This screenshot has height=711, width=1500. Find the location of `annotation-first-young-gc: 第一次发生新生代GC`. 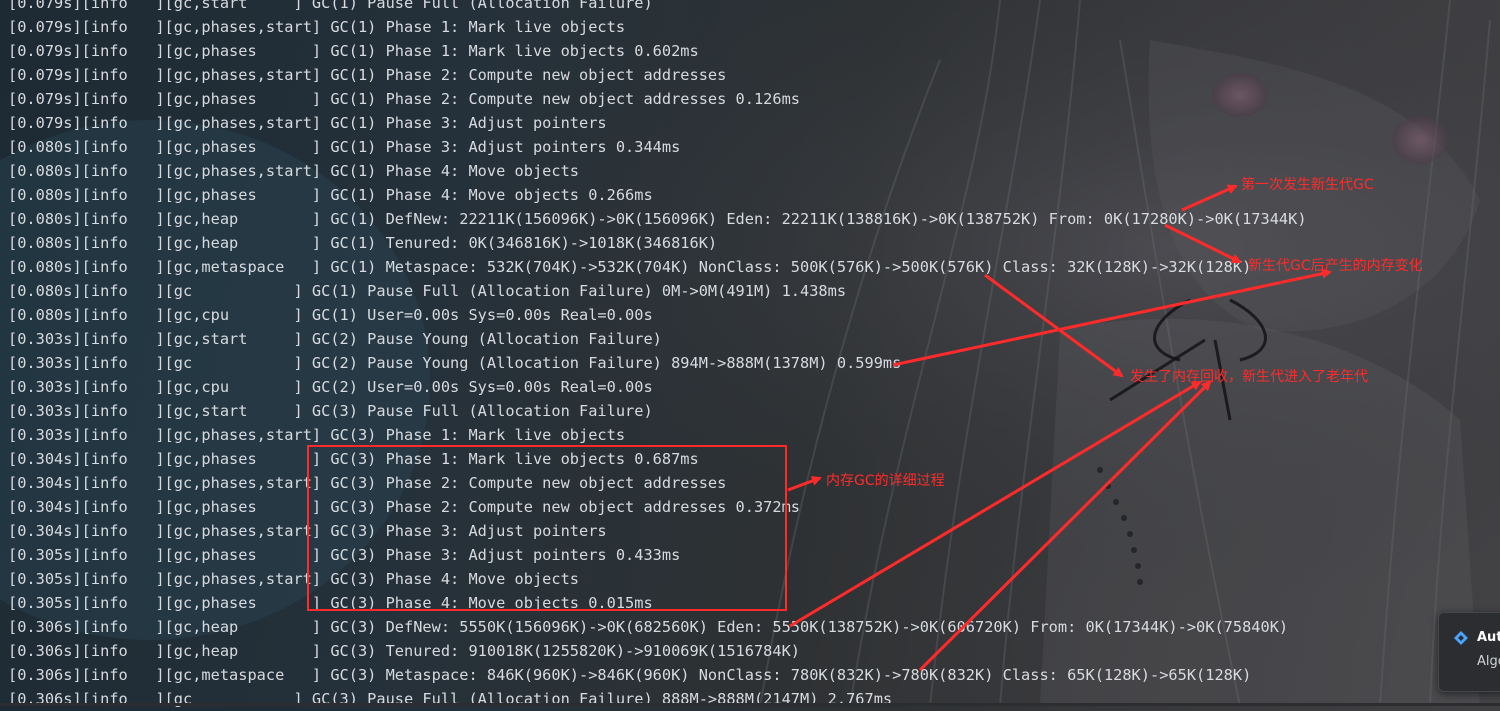

annotation-first-young-gc: 第一次发生新生代GC is located at coordinates (1307, 185).